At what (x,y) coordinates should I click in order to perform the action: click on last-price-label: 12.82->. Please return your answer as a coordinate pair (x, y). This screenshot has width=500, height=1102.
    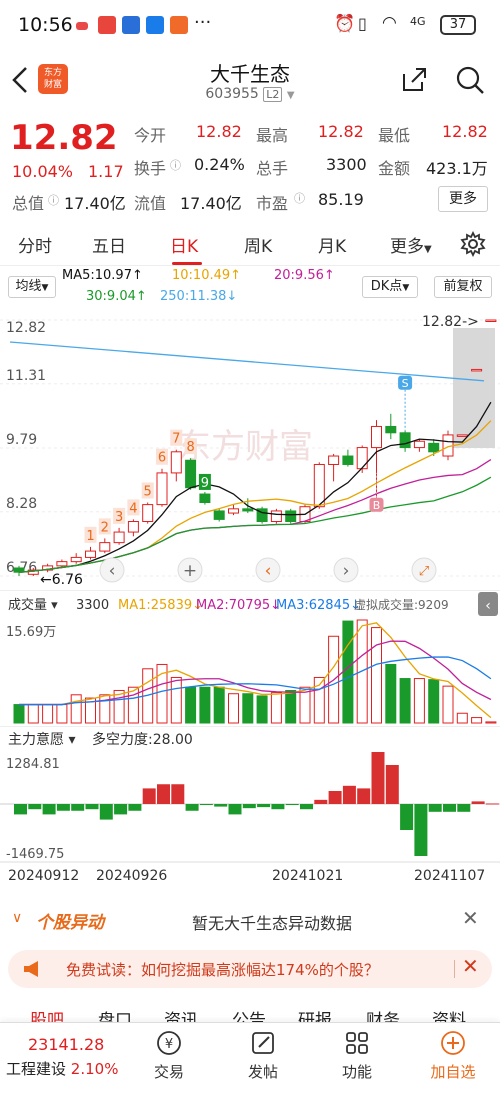
    Looking at the image, I should click on (450, 322).